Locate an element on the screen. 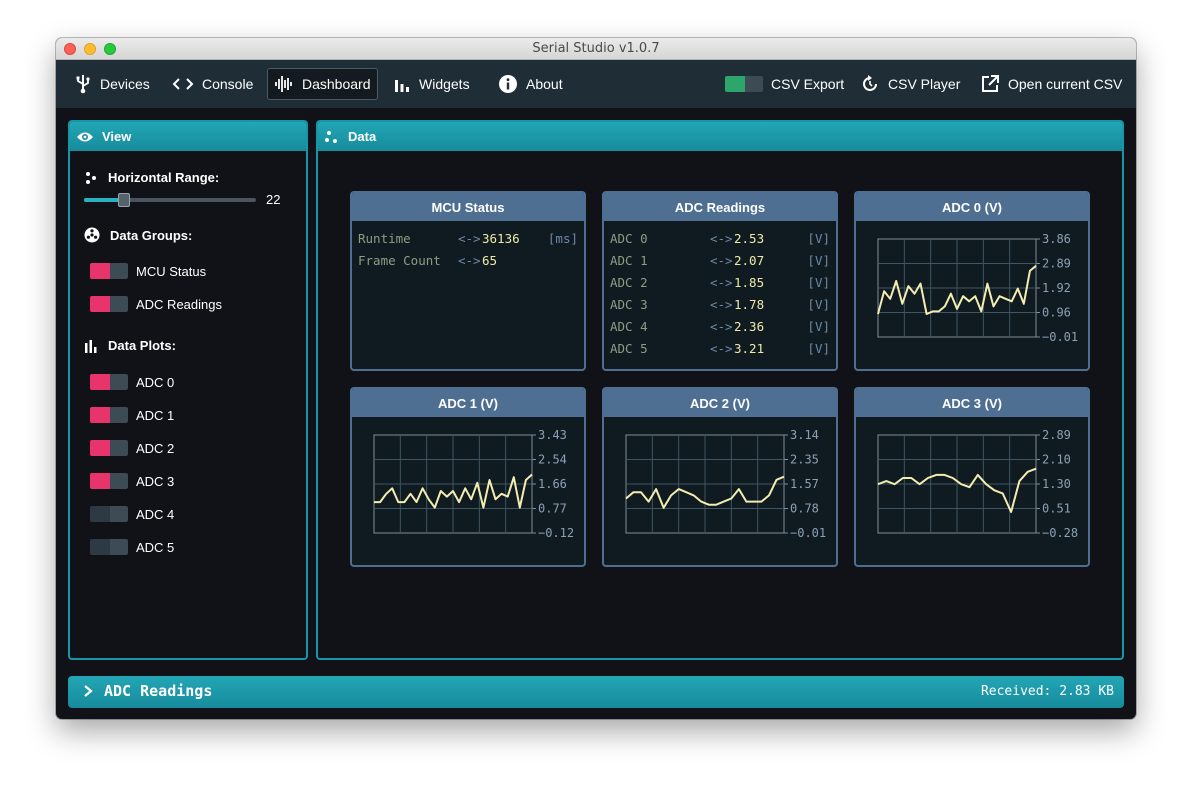 This screenshot has height=794, width=1192. dataset-value: 2.53 is located at coordinates (749, 238).